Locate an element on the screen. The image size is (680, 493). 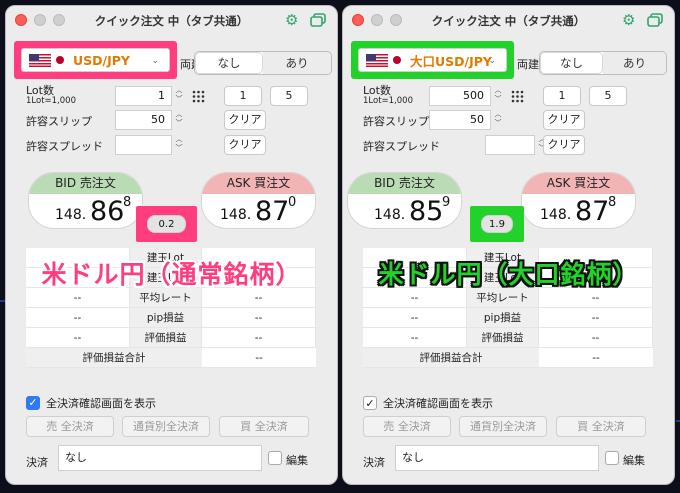
overlay-title: 米ドル円（通常銘柄） is located at coordinates (171, 274).